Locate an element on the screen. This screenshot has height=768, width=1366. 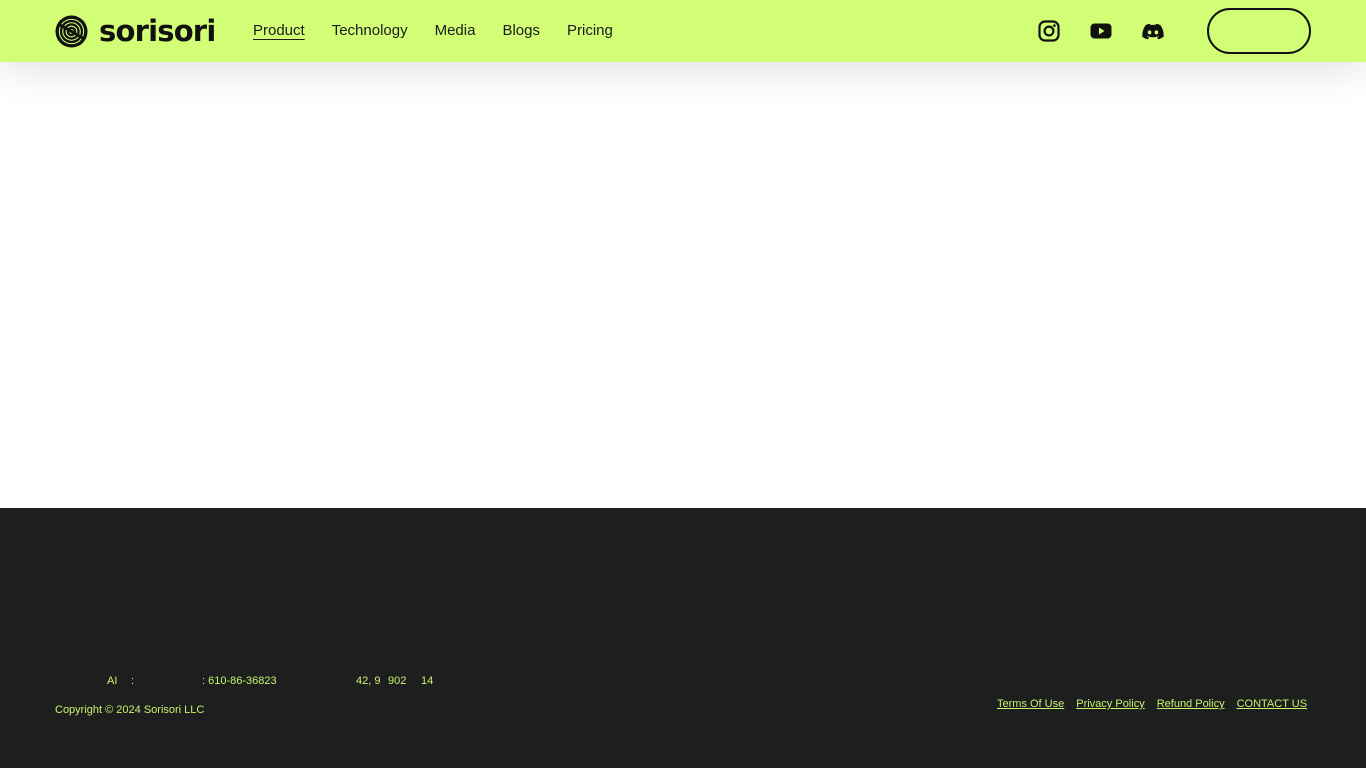
company-info-fragment: 42, 9 is located at coordinates (368, 681).